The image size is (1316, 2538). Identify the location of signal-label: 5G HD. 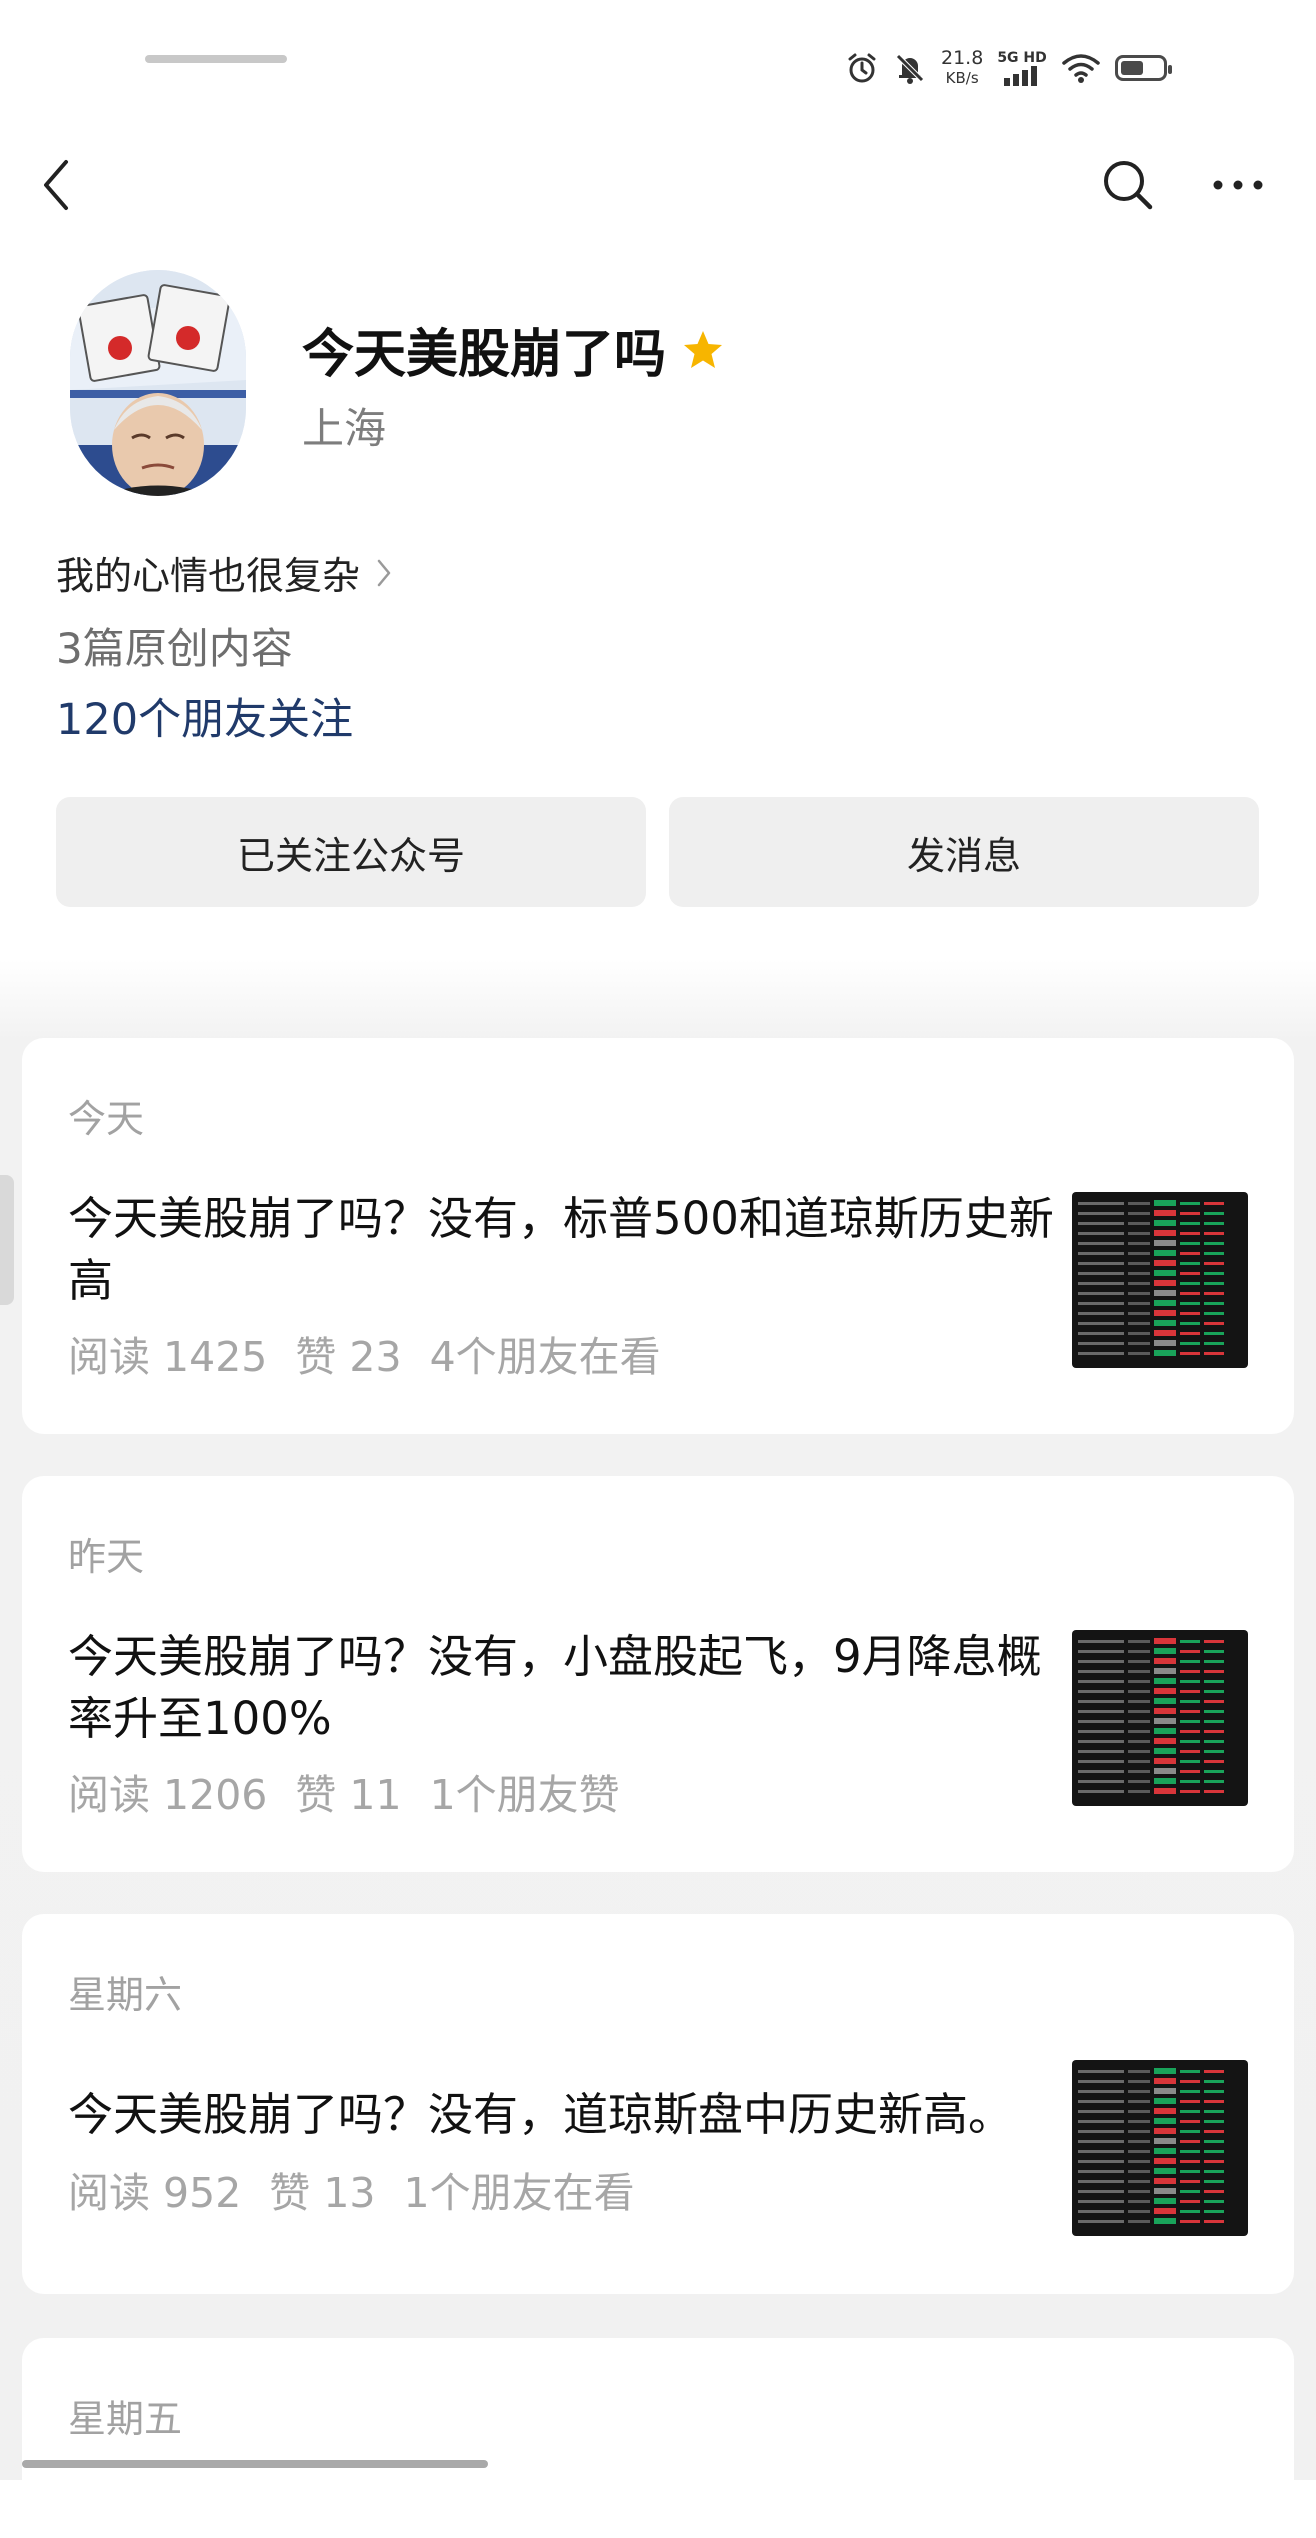
(1022, 58).